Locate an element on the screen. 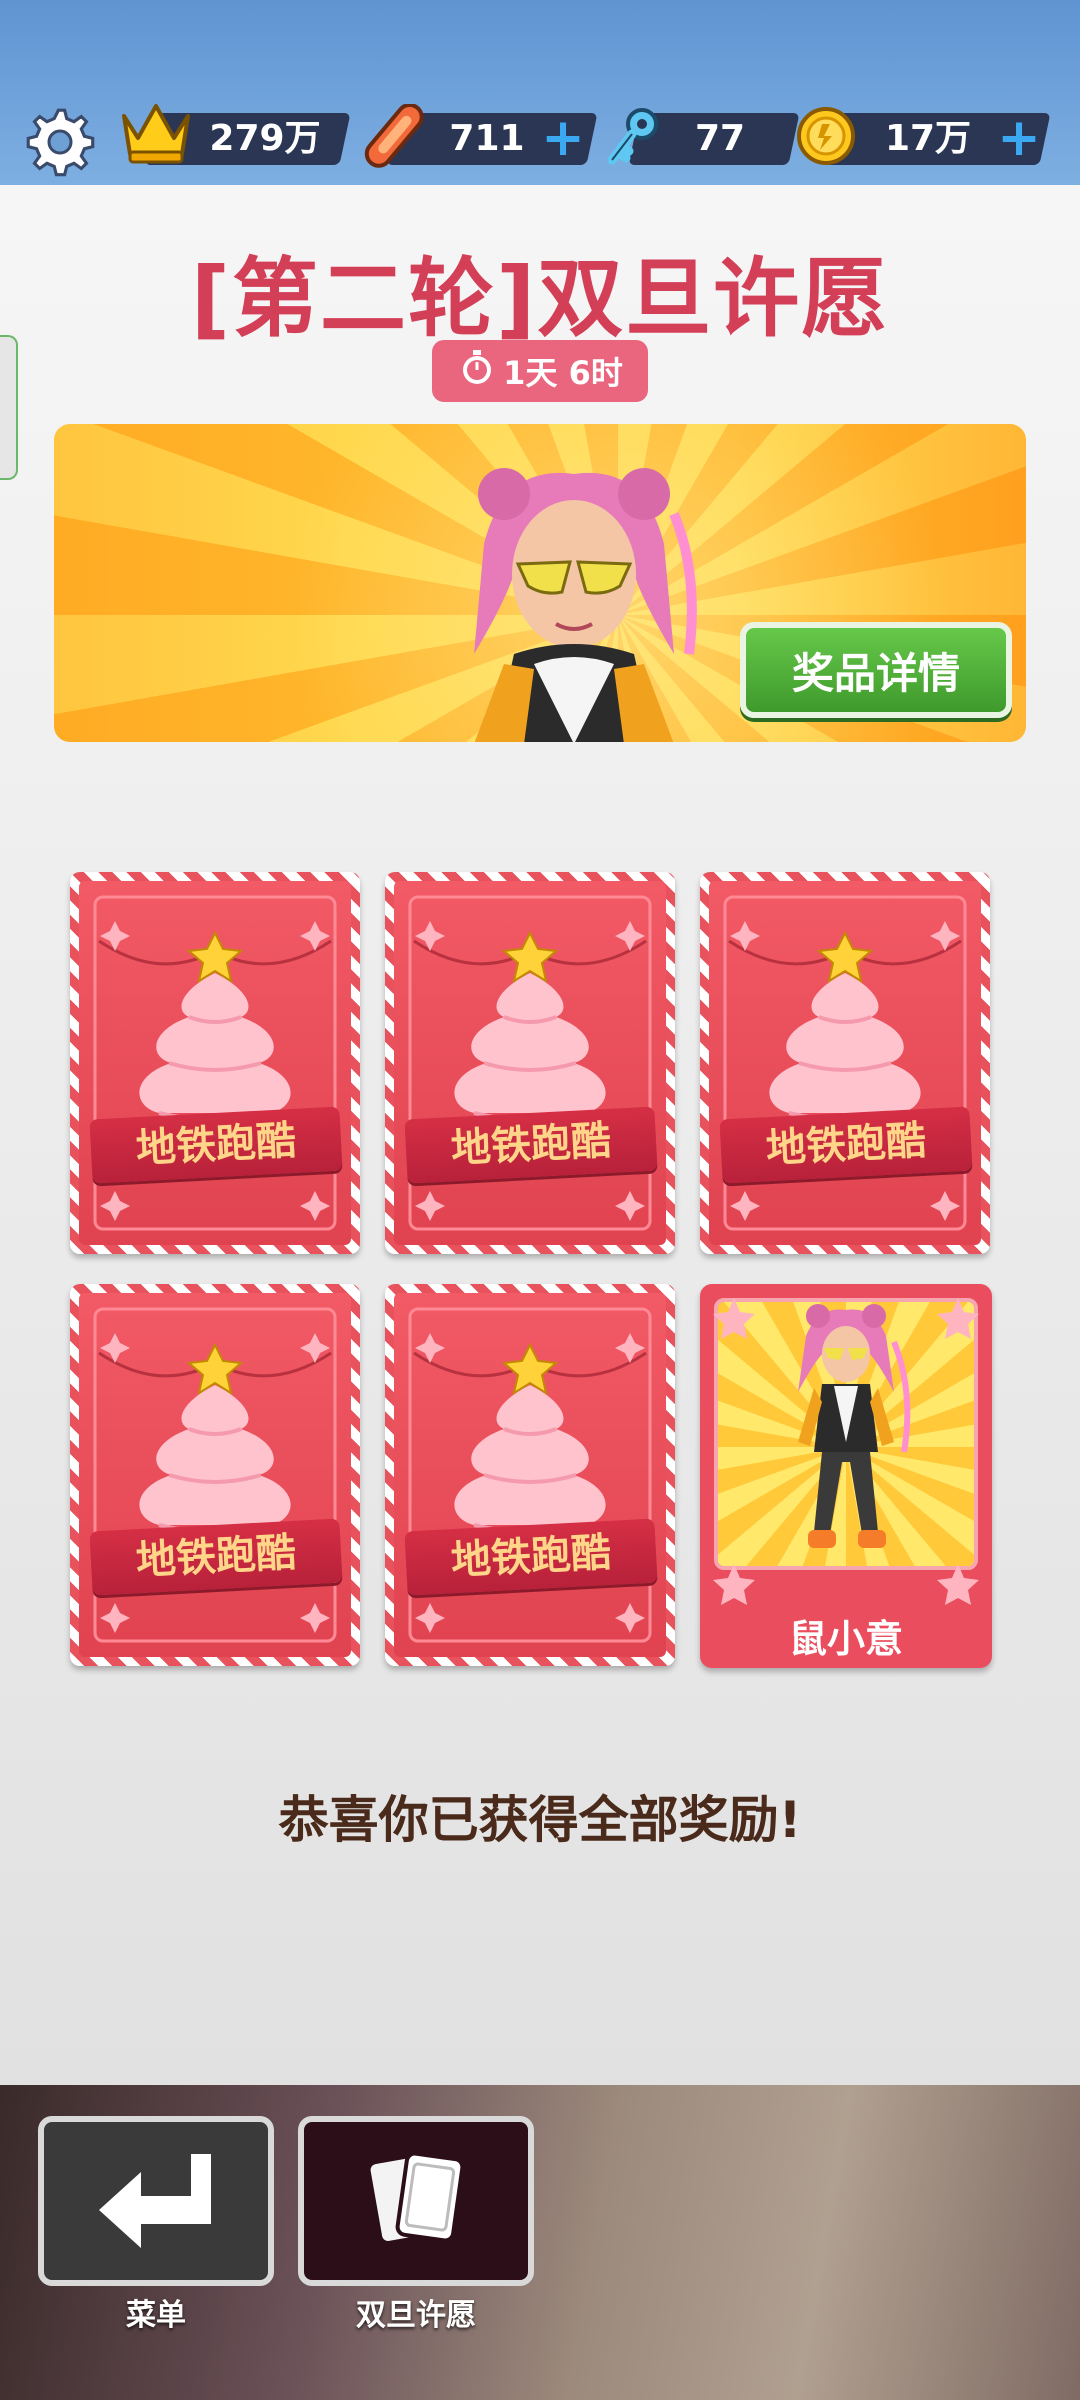 Image resolution: width=1080 pixels, height=2400 pixels. add-coin-button: + is located at coordinates (1019, 138).